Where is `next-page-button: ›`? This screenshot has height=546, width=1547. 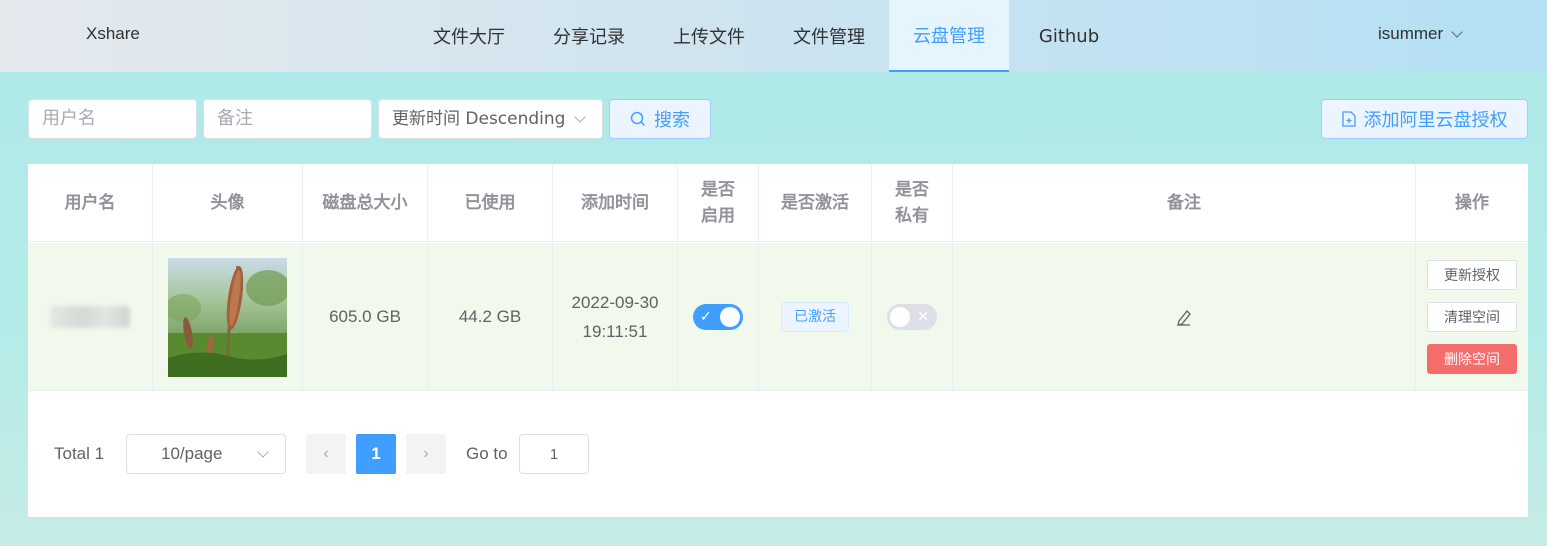 next-page-button: › is located at coordinates (426, 454).